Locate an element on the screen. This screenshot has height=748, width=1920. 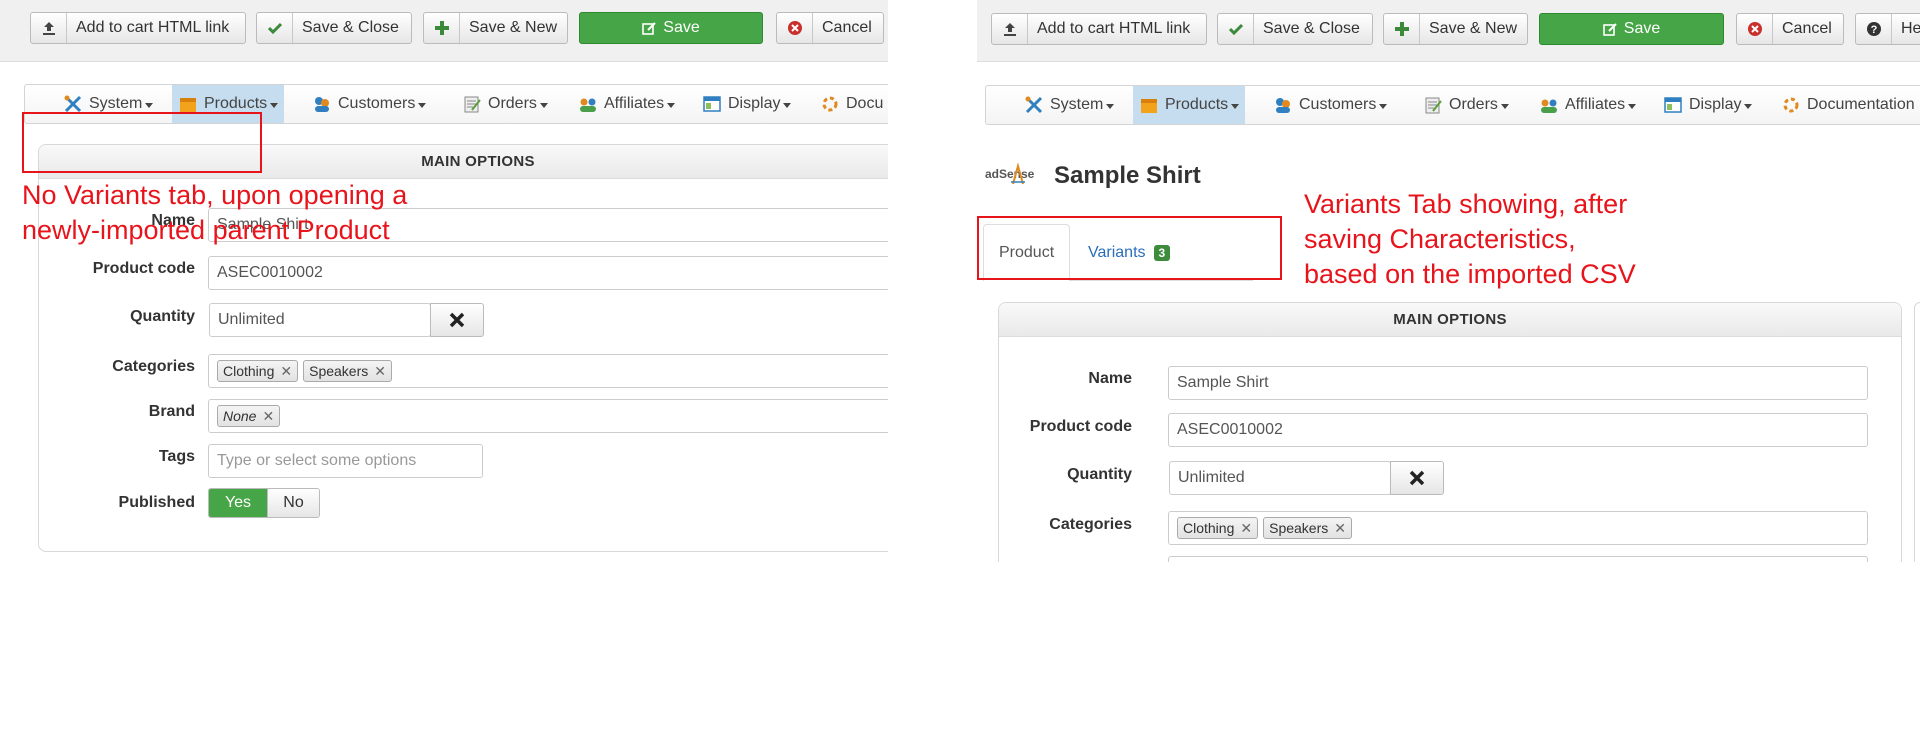
main-options-header: MAIN OPTIONS is located at coordinates (1450, 320).